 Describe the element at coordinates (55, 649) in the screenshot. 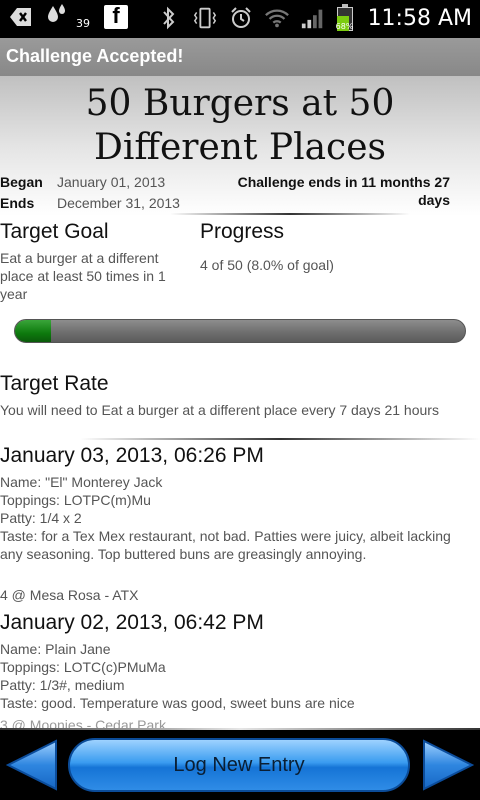

I see `entry-name: Name: Plain Jane` at that location.